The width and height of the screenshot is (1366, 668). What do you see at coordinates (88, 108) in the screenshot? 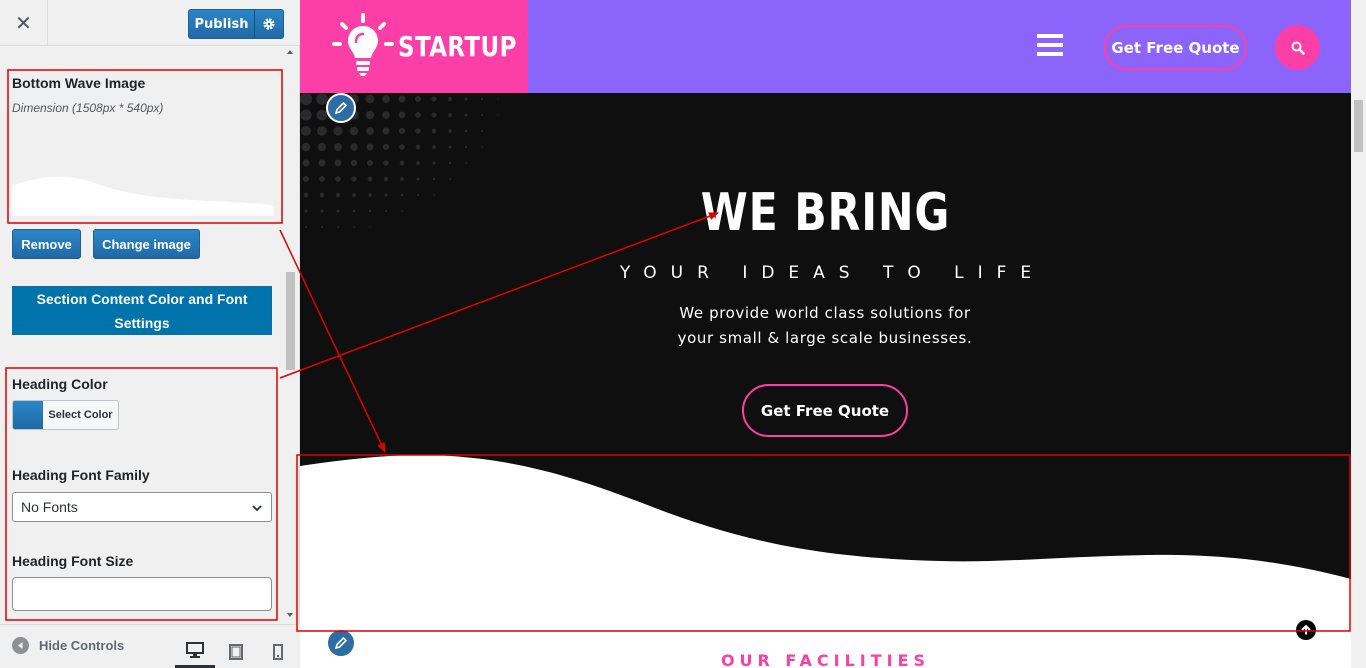
I see `bottom-wave-dimension: Dimension (1508px * 540px)` at bounding box center [88, 108].